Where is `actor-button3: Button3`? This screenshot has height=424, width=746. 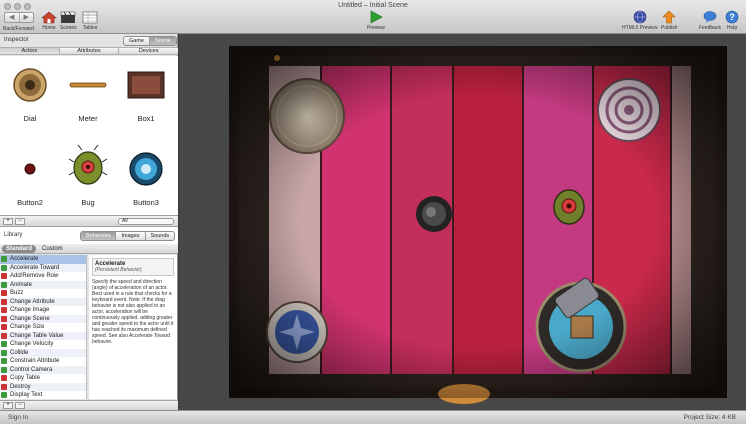
actor-button3: Button3 is located at coordinates (146, 180).